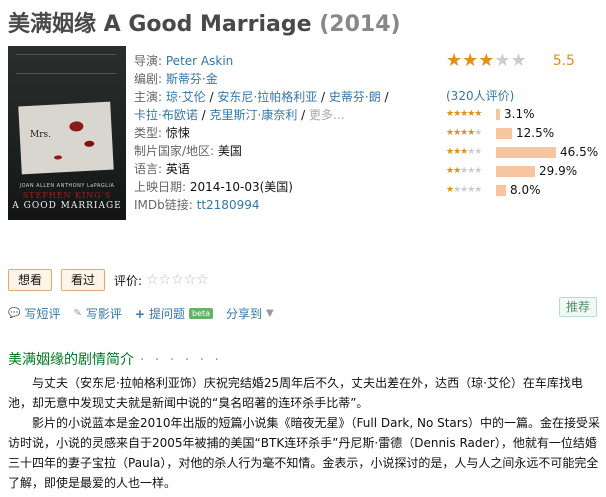 Image resolution: width=606 pixels, height=497 pixels. What do you see at coordinates (284, 151) in the screenshot?
I see `country-row: 制片国家/地区: 美国` at bounding box center [284, 151].